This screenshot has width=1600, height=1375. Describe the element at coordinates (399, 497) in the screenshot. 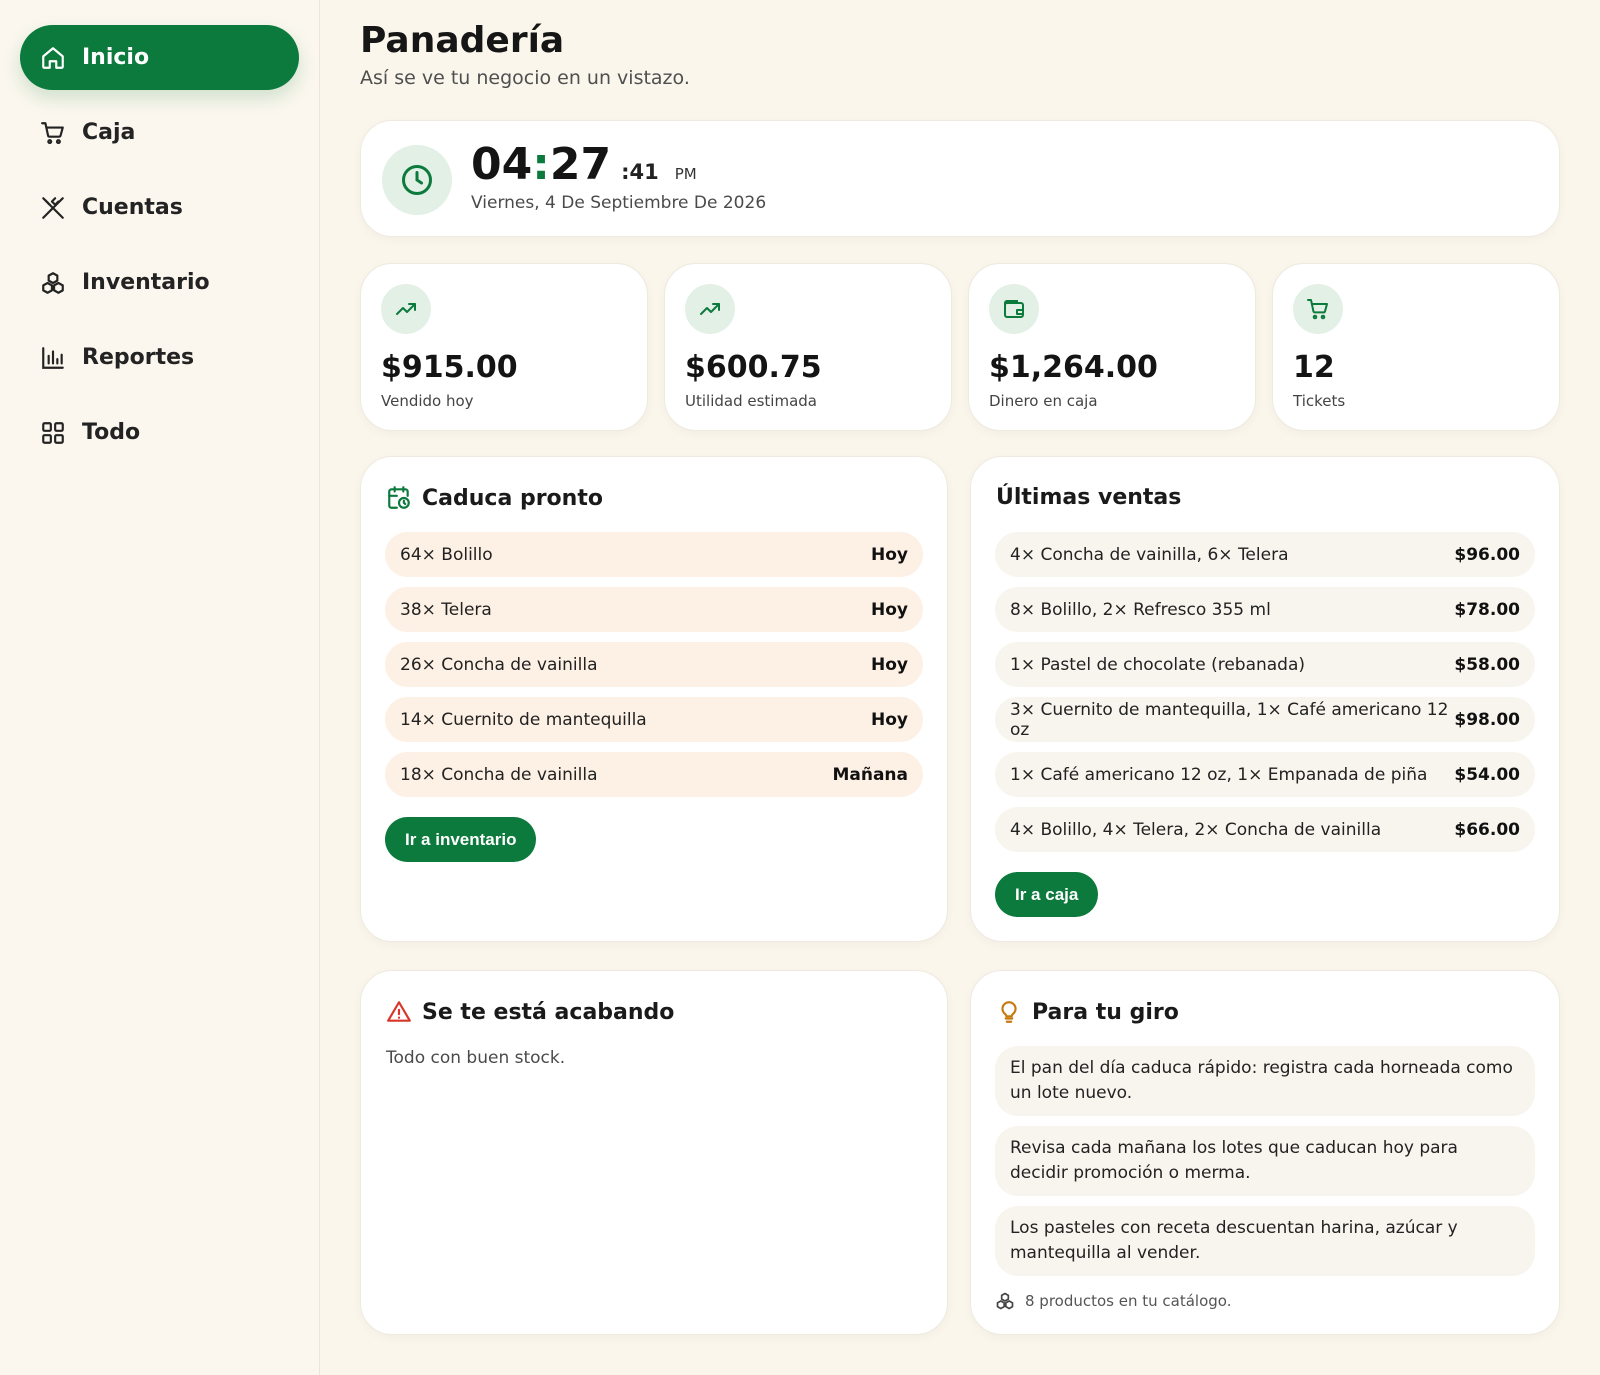

I see `calendar-clock-icon` at that location.